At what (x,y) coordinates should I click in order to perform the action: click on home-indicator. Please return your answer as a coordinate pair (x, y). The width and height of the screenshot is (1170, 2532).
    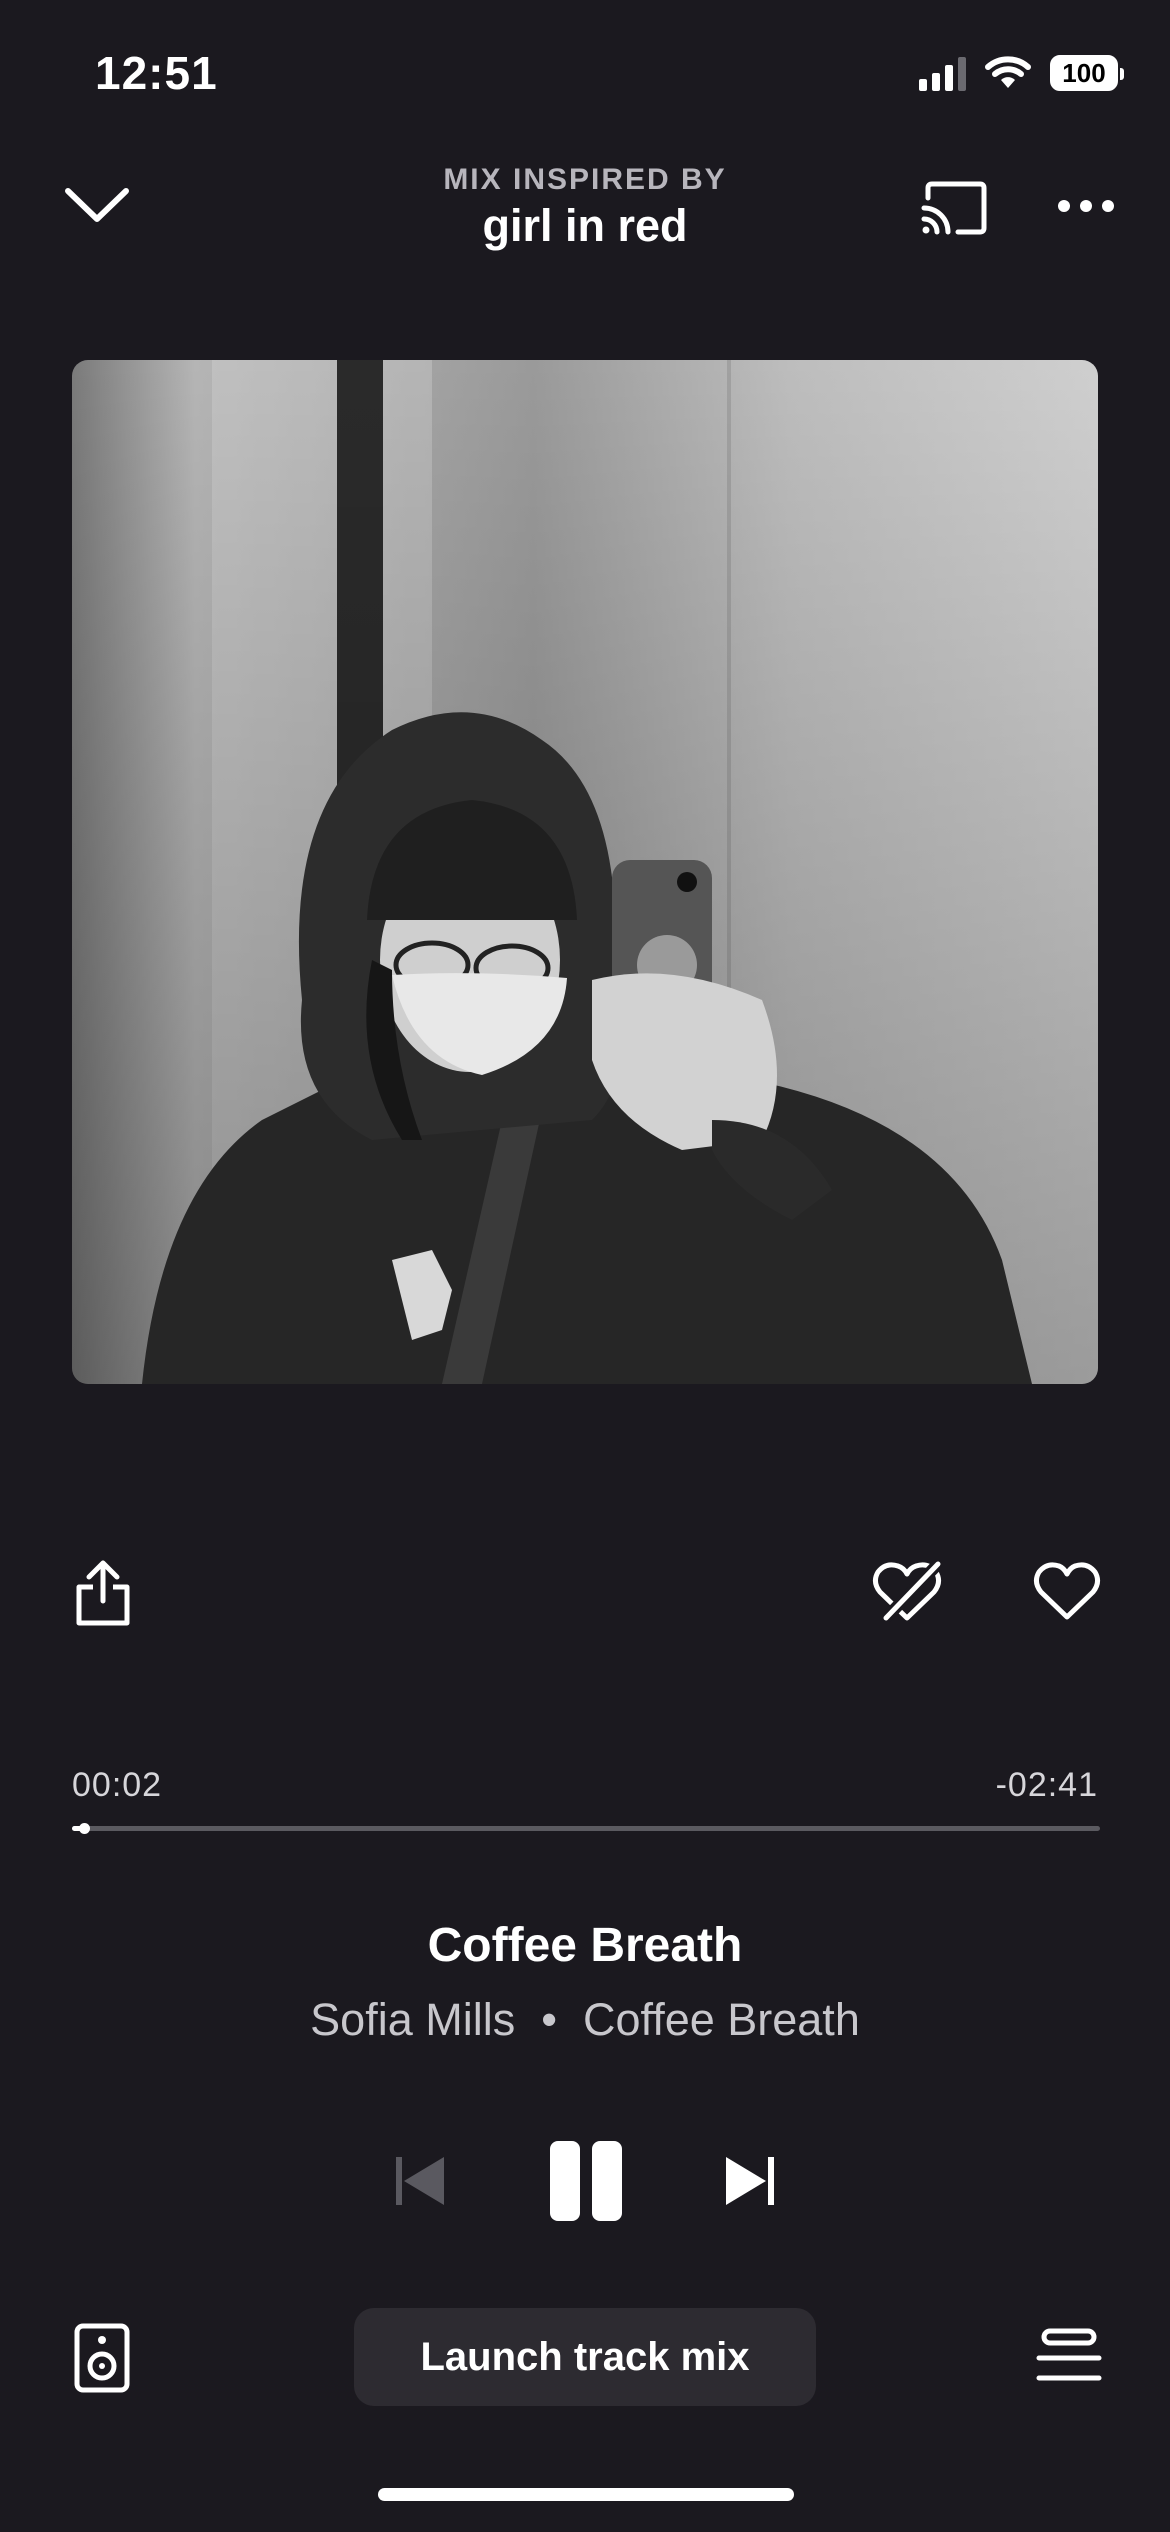
    Looking at the image, I should click on (586, 2494).